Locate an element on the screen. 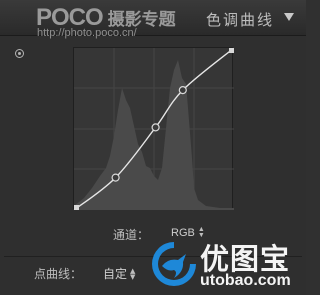 The width and height of the screenshot is (320, 295). site-url: http://photo.poco.cn/ is located at coordinates (87, 33).